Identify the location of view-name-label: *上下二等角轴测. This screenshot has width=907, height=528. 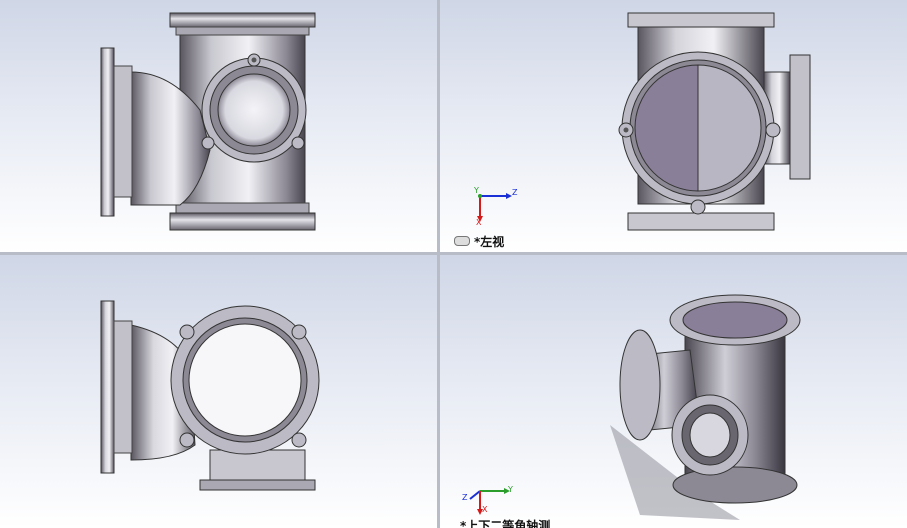
(505, 523).